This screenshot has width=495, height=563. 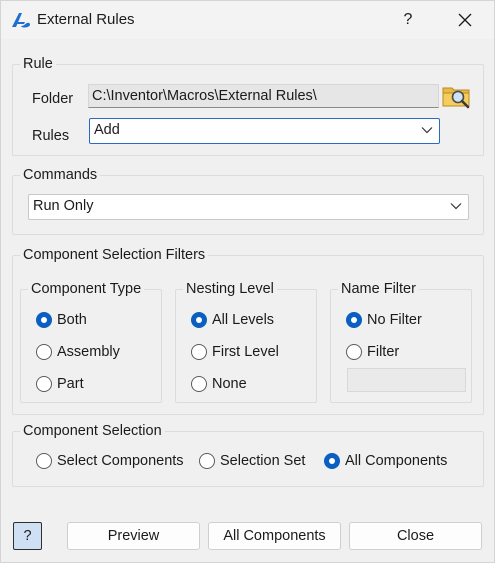 I want to click on filters-legend: Component Selection Filters, so click(x=114, y=255).